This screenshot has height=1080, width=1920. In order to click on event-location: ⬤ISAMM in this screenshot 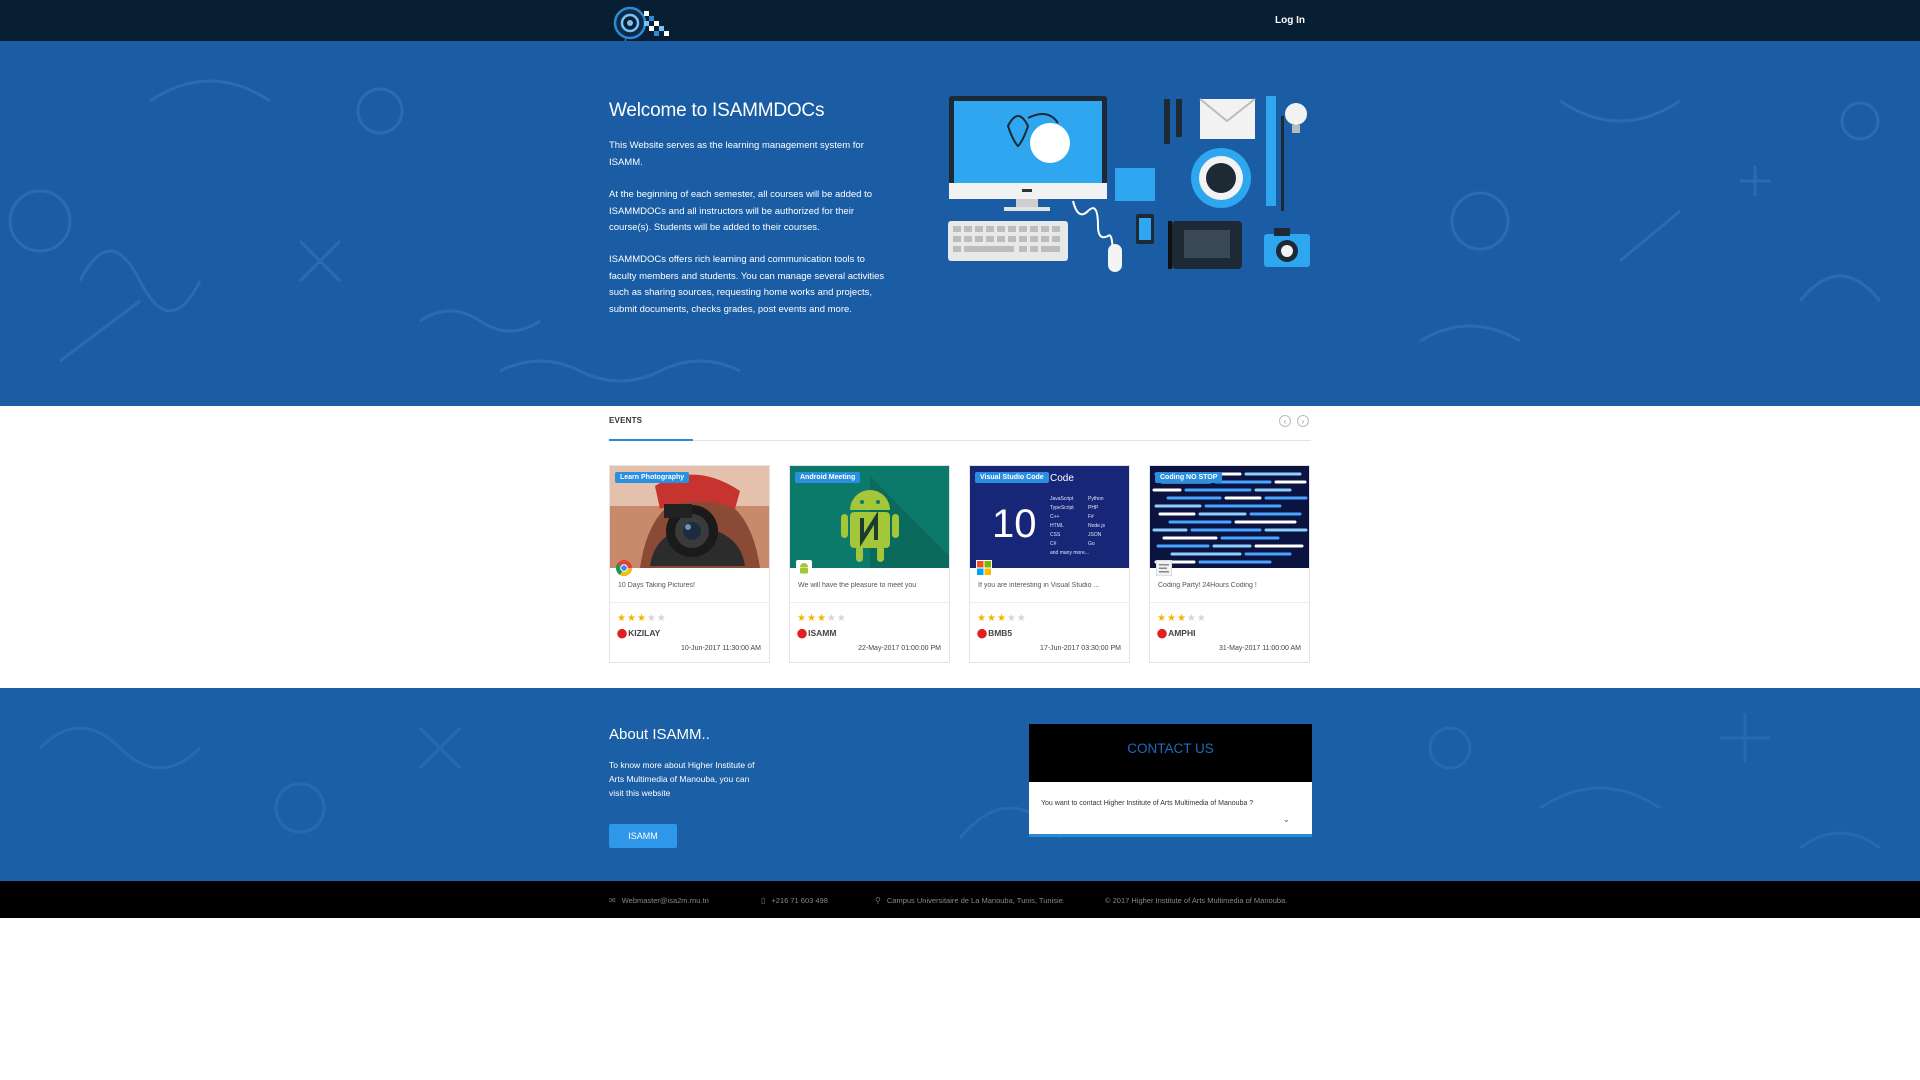, I will do `click(816, 633)`.